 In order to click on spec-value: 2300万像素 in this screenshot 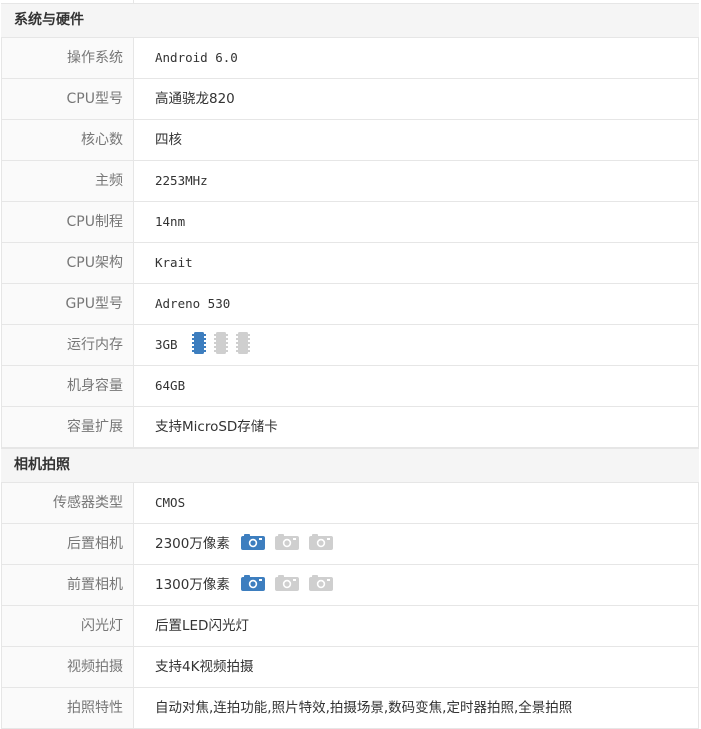, I will do `click(192, 544)`.